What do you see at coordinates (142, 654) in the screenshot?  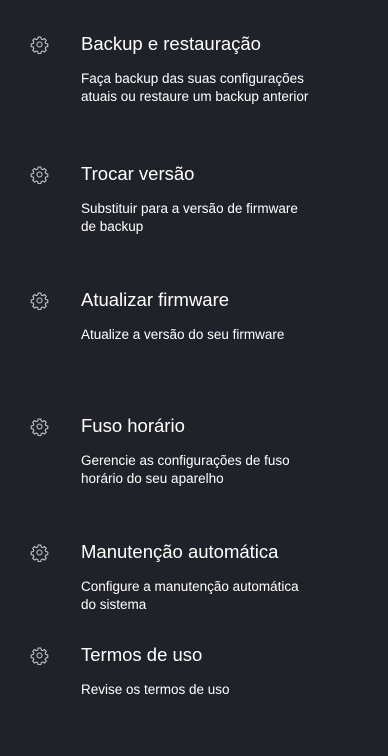 I see `menu-item-title: Termos de uso` at bounding box center [142, 654].